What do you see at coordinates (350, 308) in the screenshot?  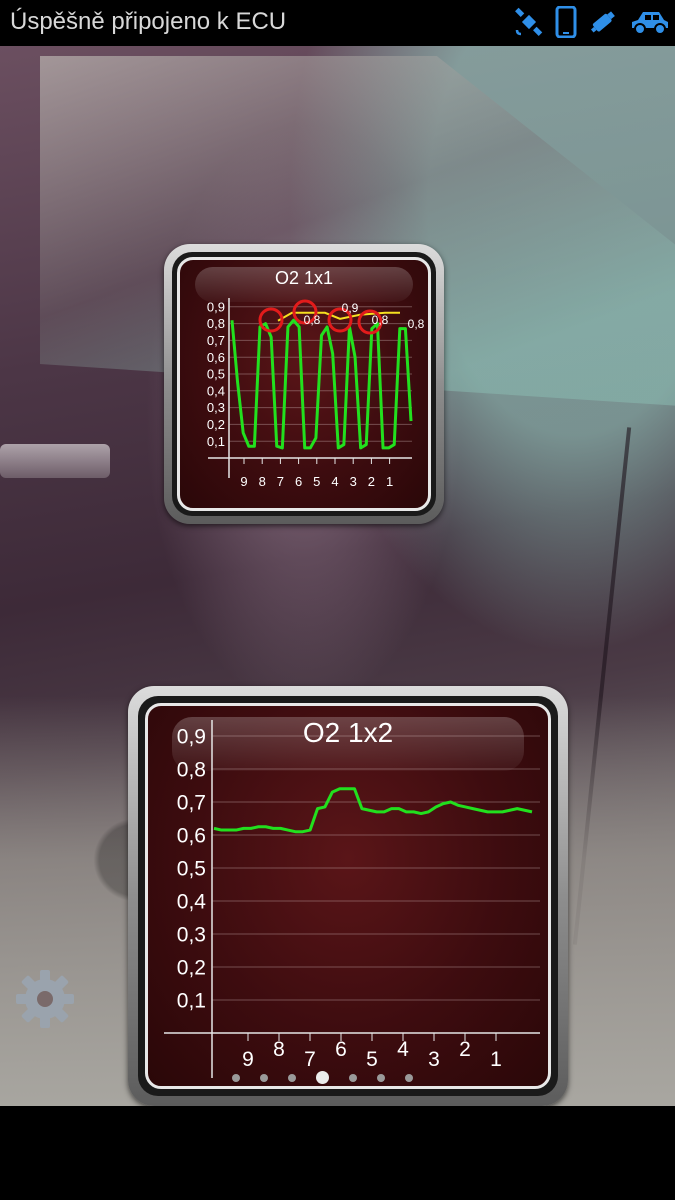 I see `peak-label: 0,9` at bounding box center [350, 308].